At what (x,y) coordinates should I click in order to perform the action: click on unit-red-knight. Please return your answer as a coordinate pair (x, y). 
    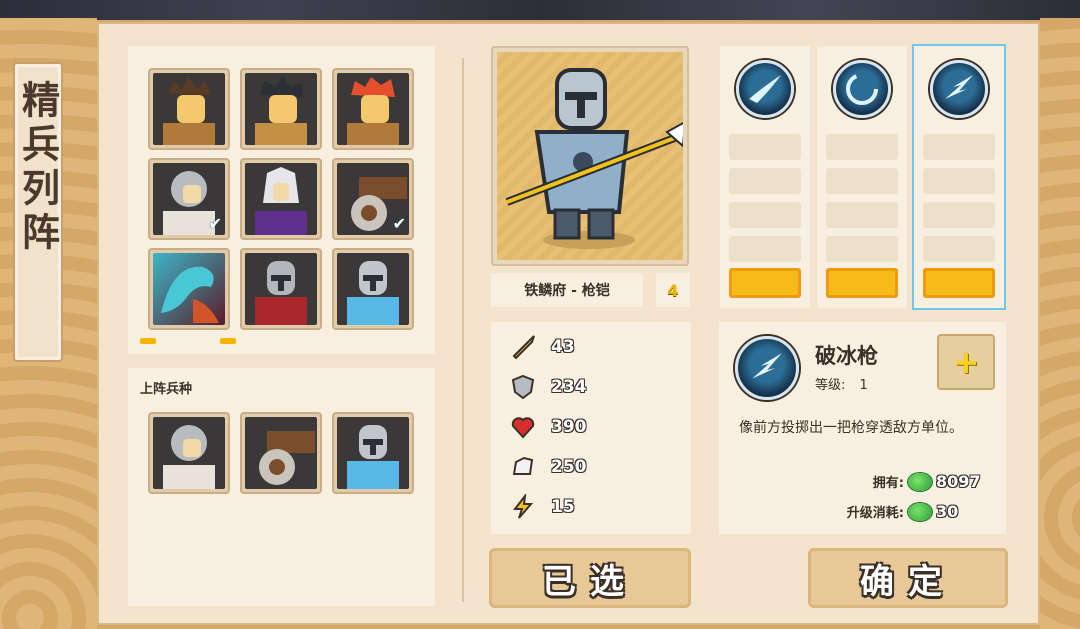
    Looking at the image, I should click on (281, 289).